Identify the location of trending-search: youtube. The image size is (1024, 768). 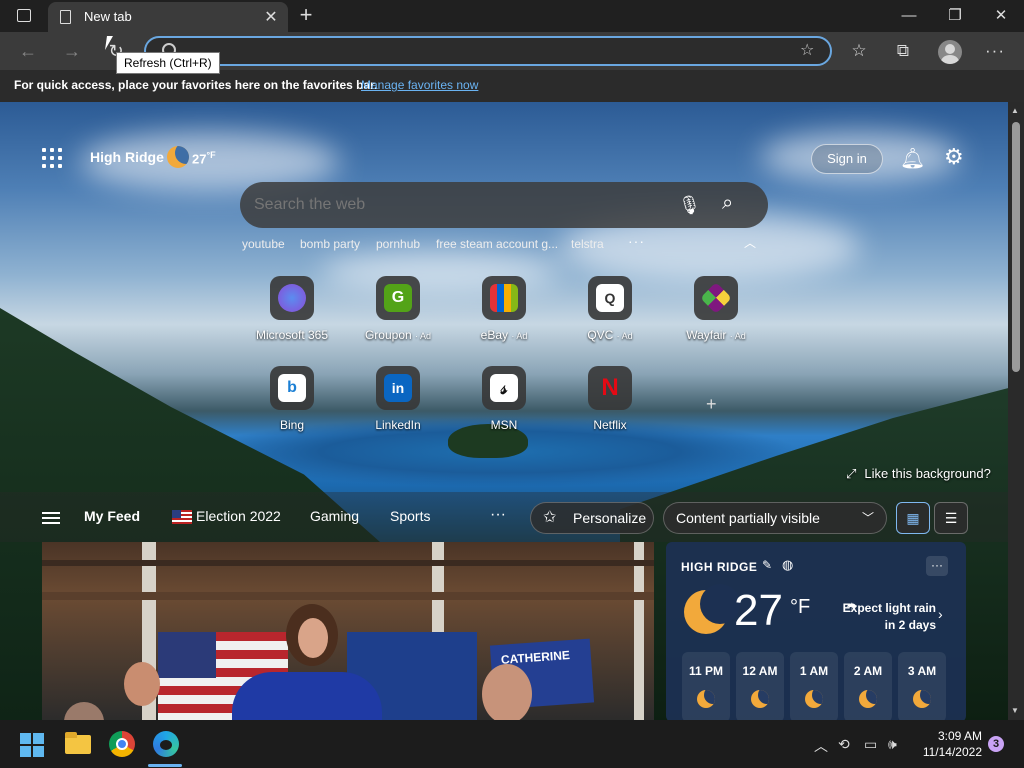
(263, 244).